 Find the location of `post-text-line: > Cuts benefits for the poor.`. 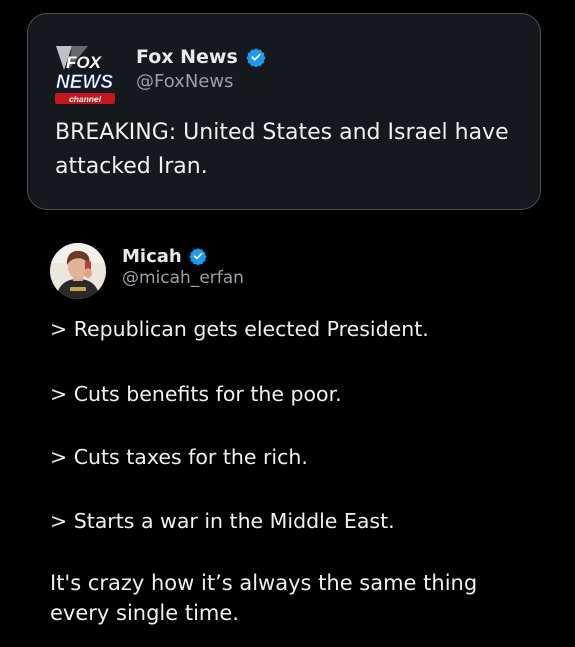

post-text-line: > Cuts benefits for the poor. is located at coordinates (196, 394).